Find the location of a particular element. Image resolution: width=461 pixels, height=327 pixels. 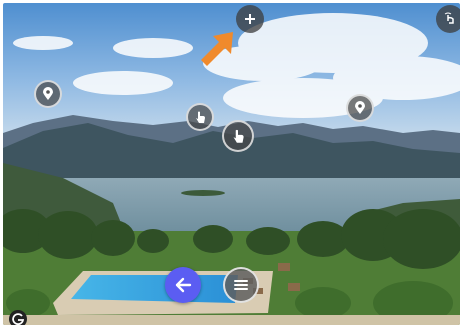

arrow-left-icon is located at coordinates (183, 285).